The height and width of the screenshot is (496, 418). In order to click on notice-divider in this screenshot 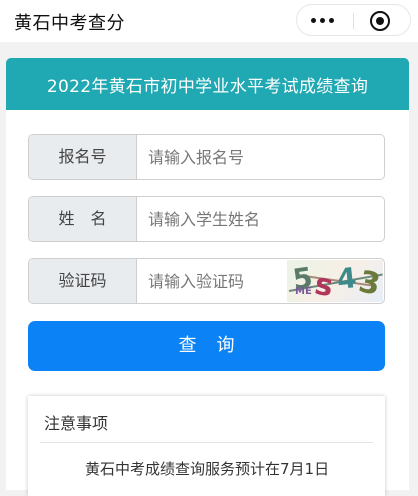, I will do `click(206, 442)`.